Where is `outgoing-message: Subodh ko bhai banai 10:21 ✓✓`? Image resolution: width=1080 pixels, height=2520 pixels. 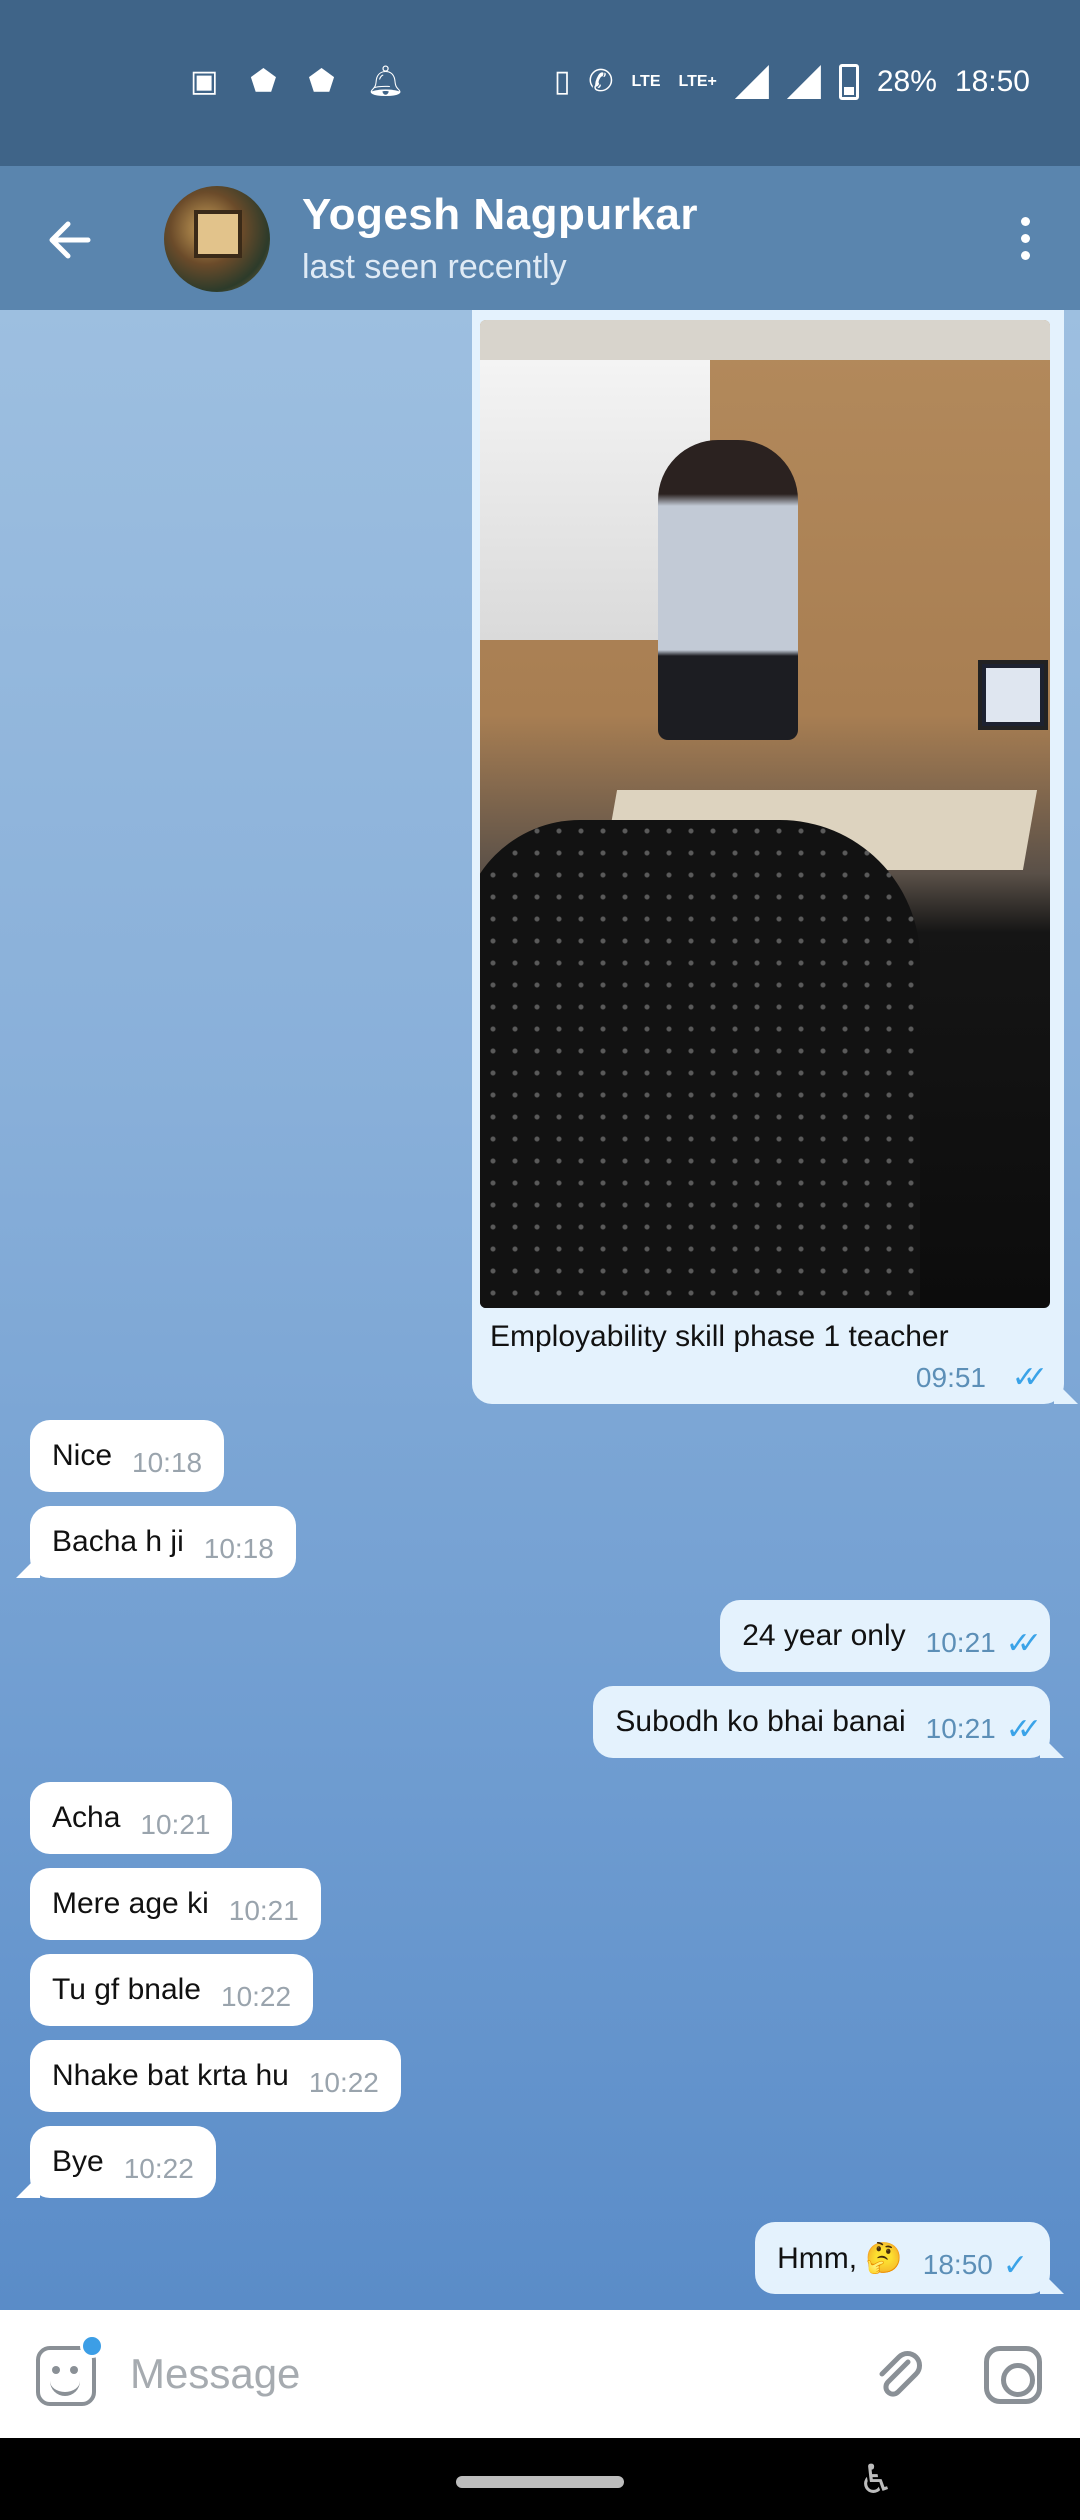
outgoing-message: Subodh ko bhai banai 10:21 ✓✓ is located at coordinates (821, 1722).